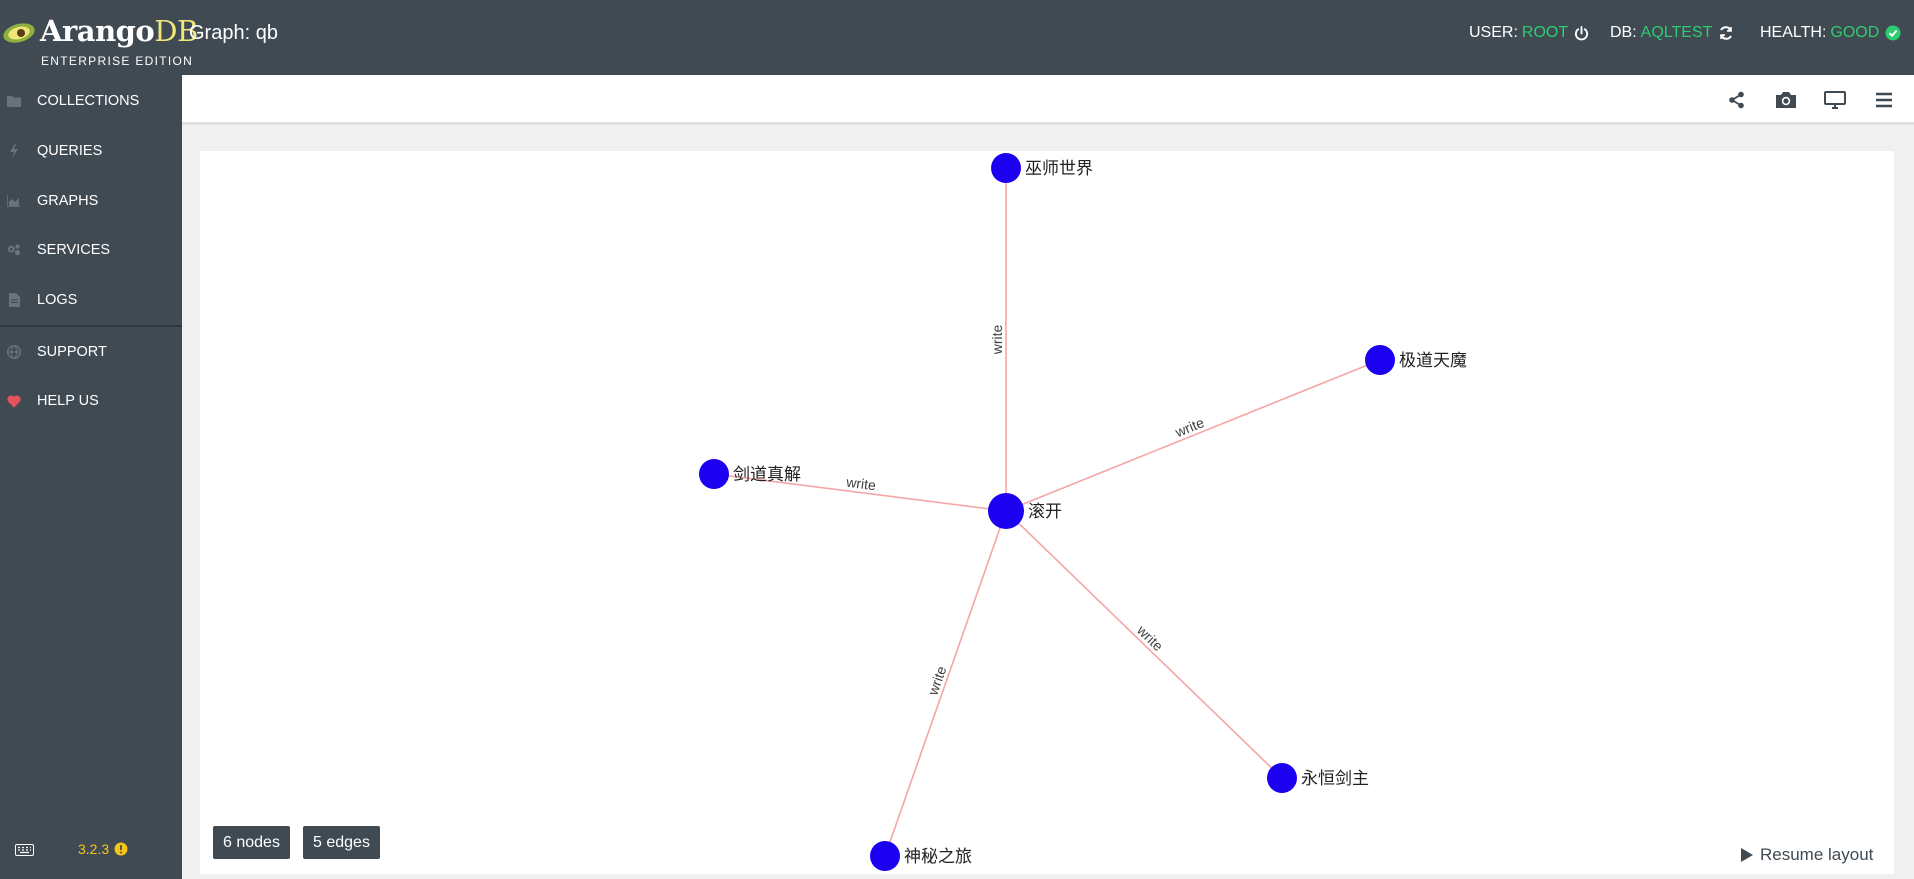 The width and height of the screenshot is (1914, 879). I want to click on node-label: 滚开, so click(1045, 512).